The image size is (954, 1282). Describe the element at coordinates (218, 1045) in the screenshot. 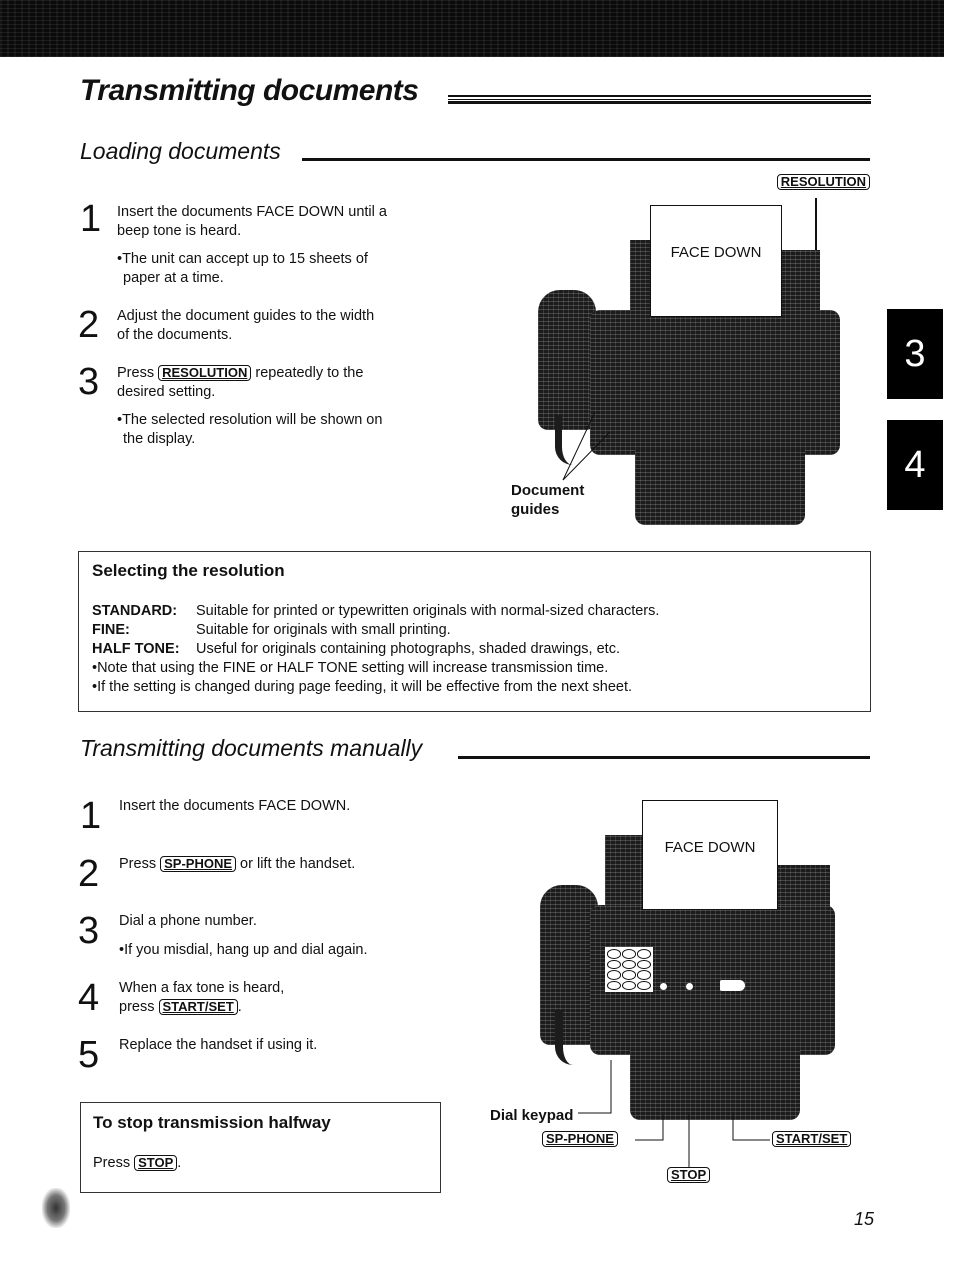

I see `step-text: Replace the handset if using it.` at that location.